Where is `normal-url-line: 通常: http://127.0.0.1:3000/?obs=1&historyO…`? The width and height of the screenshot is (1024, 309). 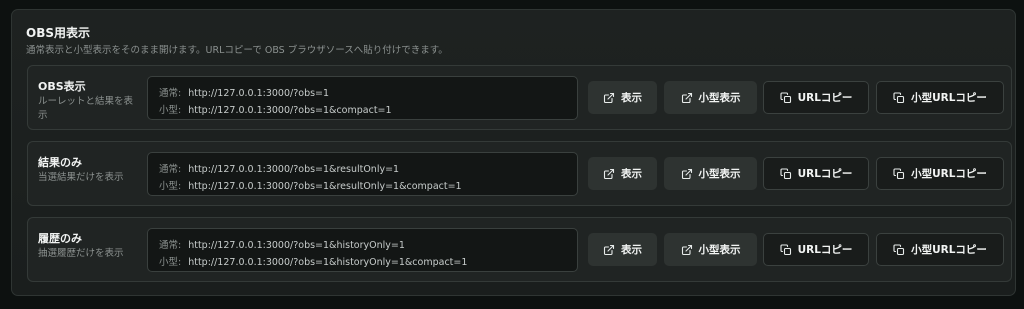
normal-url-line: 通常: http://127.0.0.1:3000/?obs=1&historyO… is located at coordinates (282, 244).